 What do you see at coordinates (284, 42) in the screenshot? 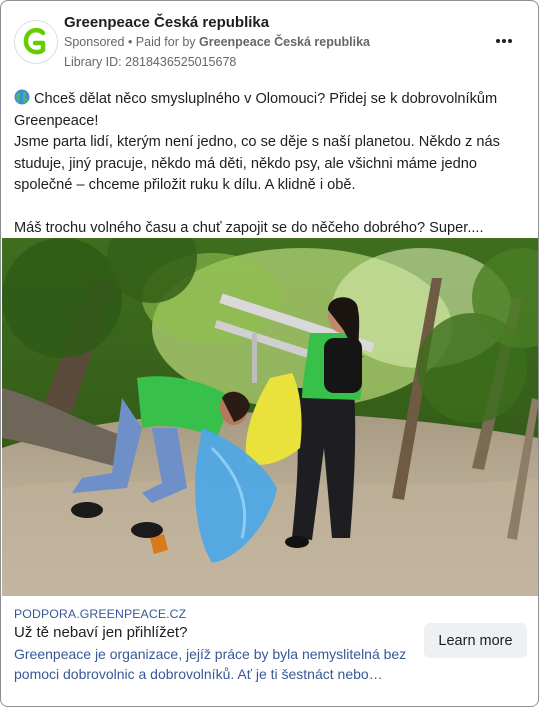
I see `paid-for-name: Greenpeace Česká republika` at bounding box center [284, 42].